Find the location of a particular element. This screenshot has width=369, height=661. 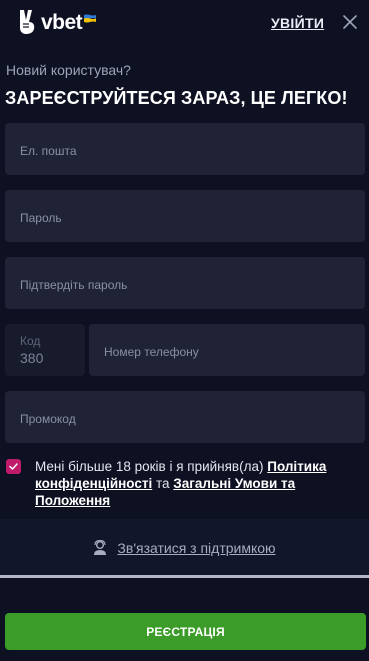

password-field: Пароль is located at coordinates (185, 216).